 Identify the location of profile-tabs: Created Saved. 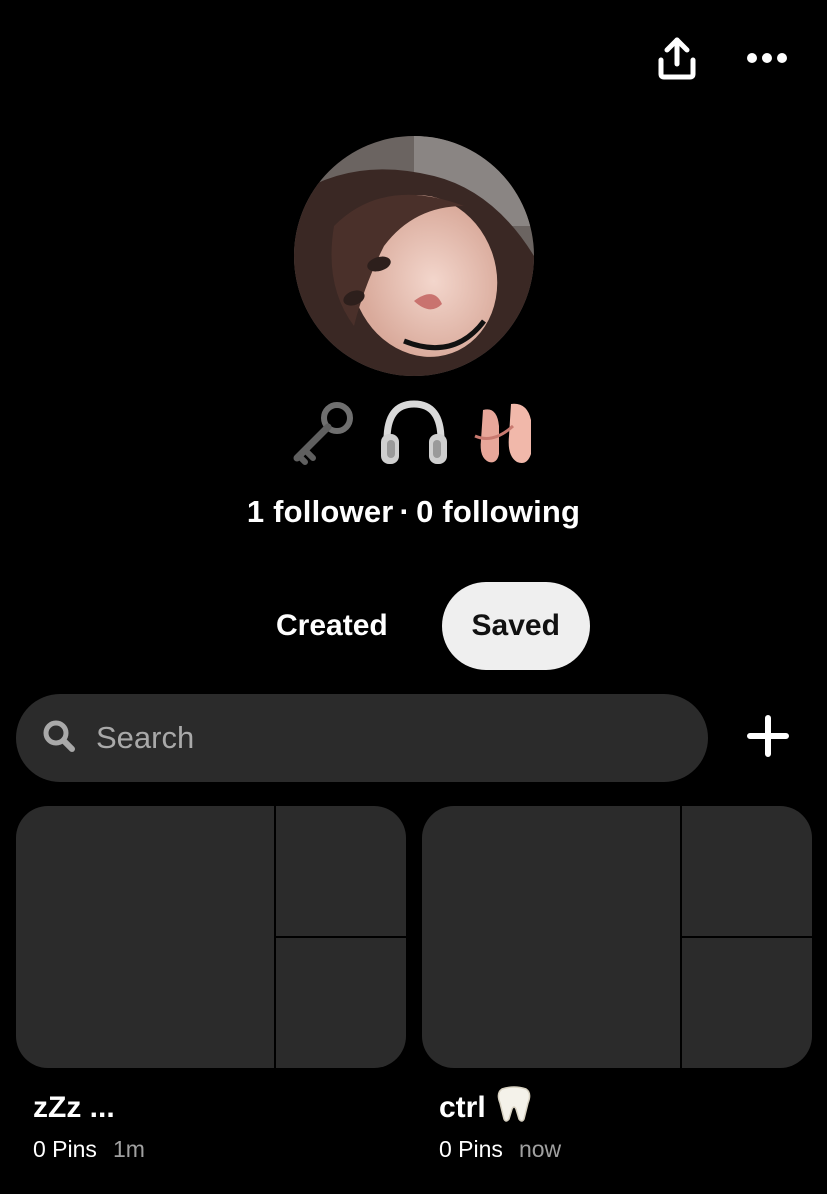
(422, 626).